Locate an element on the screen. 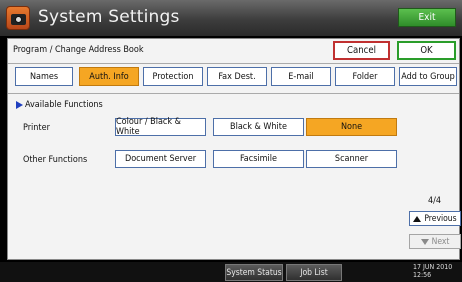 This screenshot has height=282, width=462. datetime-display: 17 JUN 2010 12:56 is located at coordinates (432, 271).